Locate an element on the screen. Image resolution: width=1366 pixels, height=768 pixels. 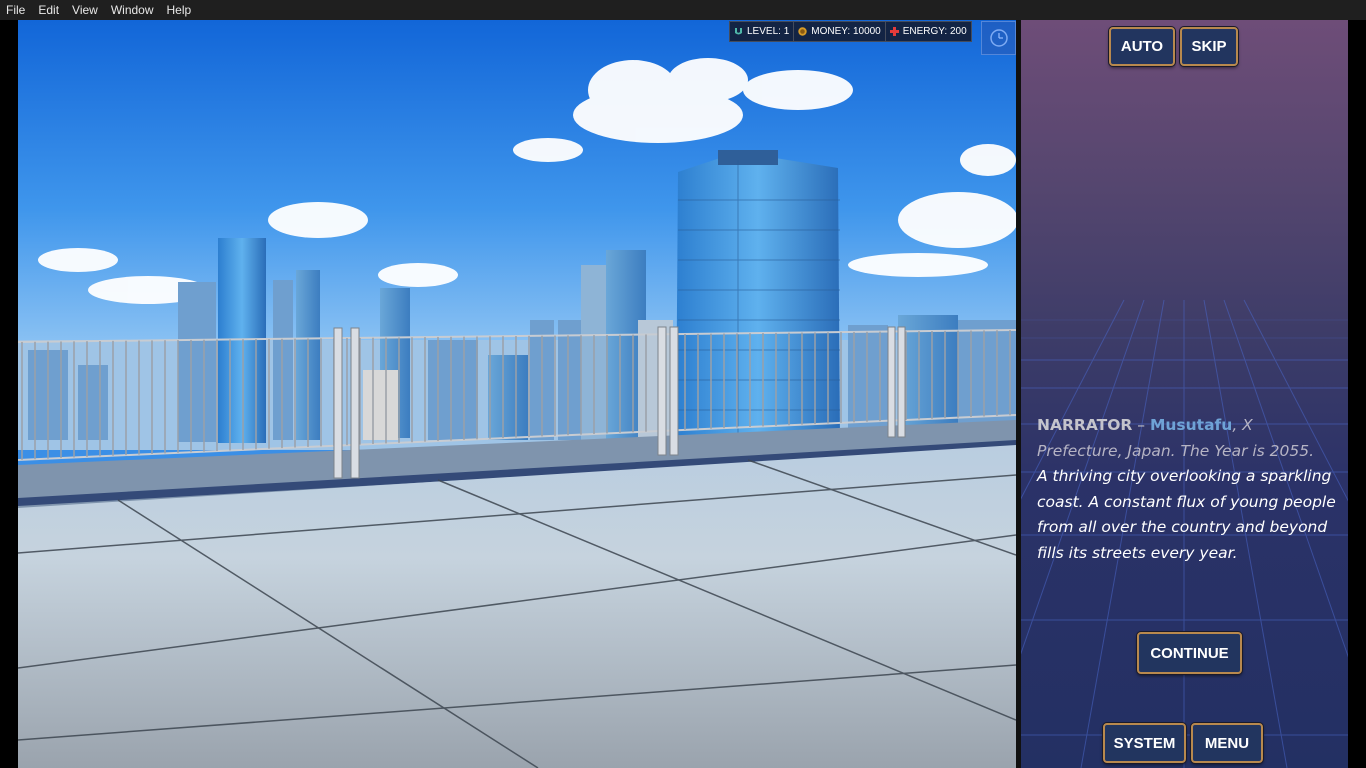
coin-icon is located at coordinates (802, 31).